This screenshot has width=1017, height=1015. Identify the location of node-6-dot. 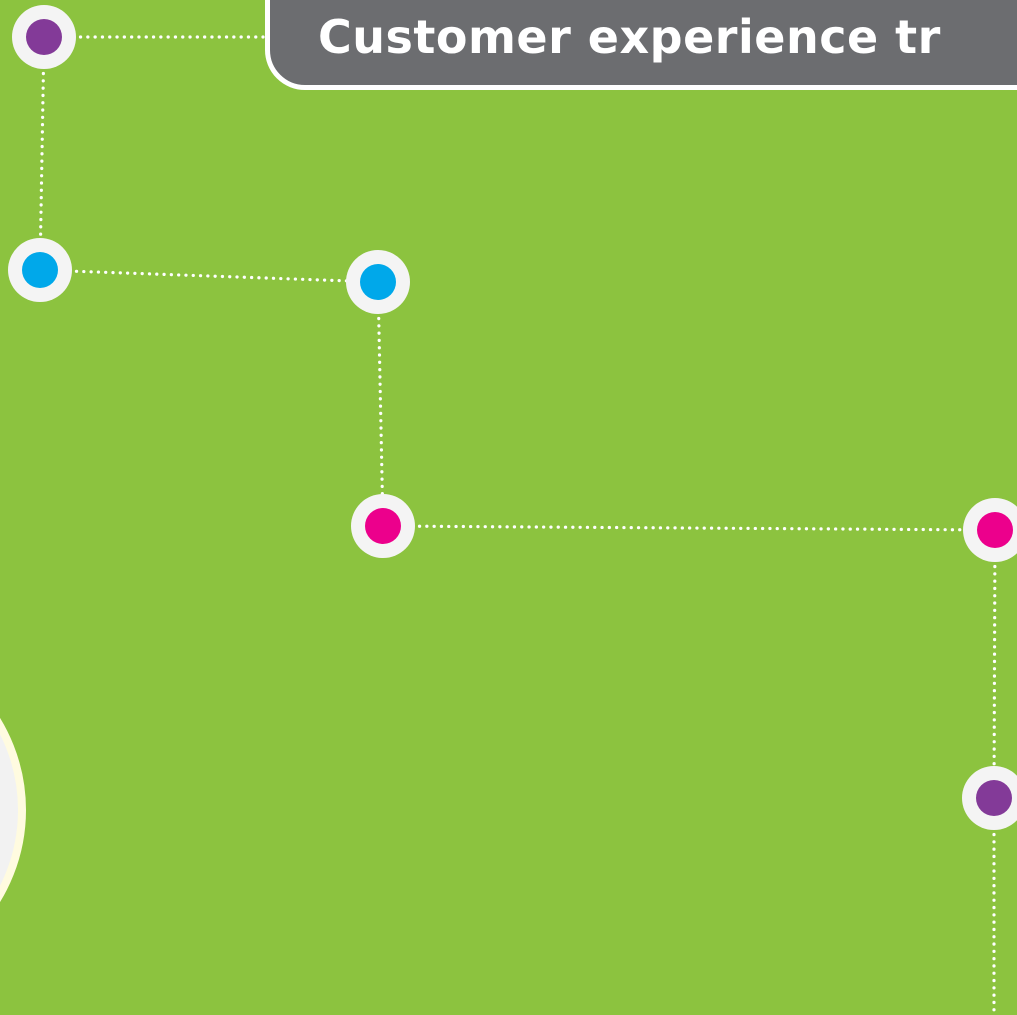
(994, 798).